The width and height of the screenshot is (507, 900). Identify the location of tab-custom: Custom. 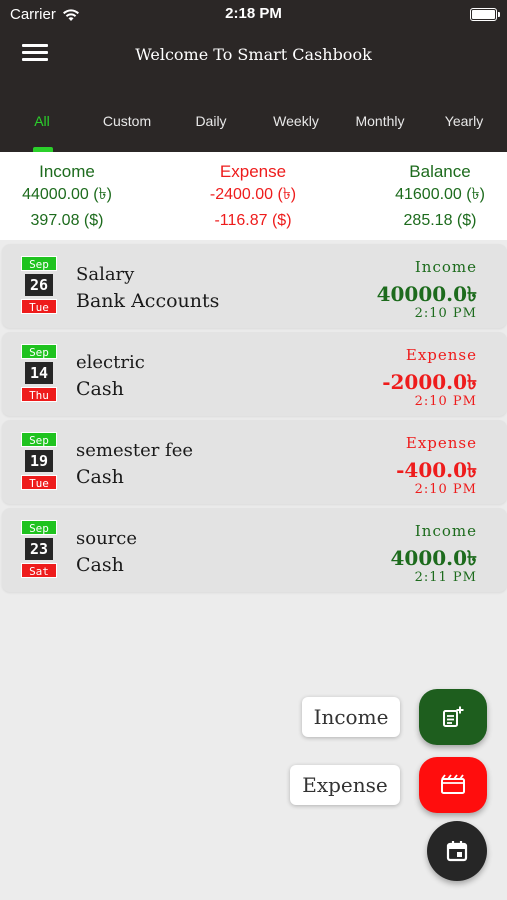
(127, 121).